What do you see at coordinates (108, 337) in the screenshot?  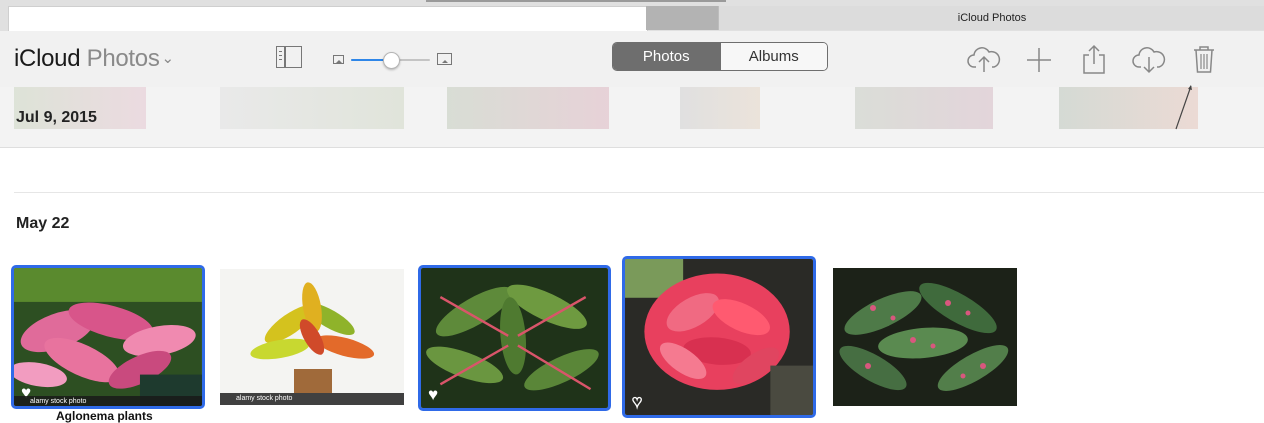 I see `photo-thumbnail: ♥ alamy stock photo` at bounding box center [108, 337].